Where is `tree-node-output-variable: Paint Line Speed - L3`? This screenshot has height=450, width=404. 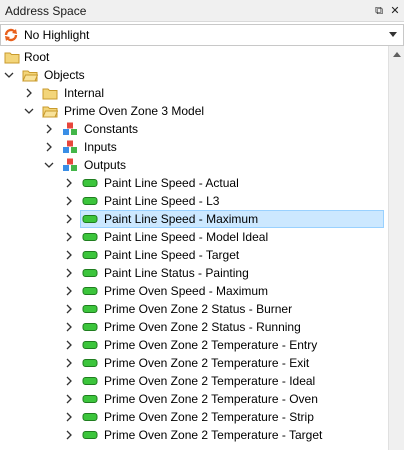 tree-node-output-variable: Paint Line Speed - L3 is located at coordinates (194, 201).